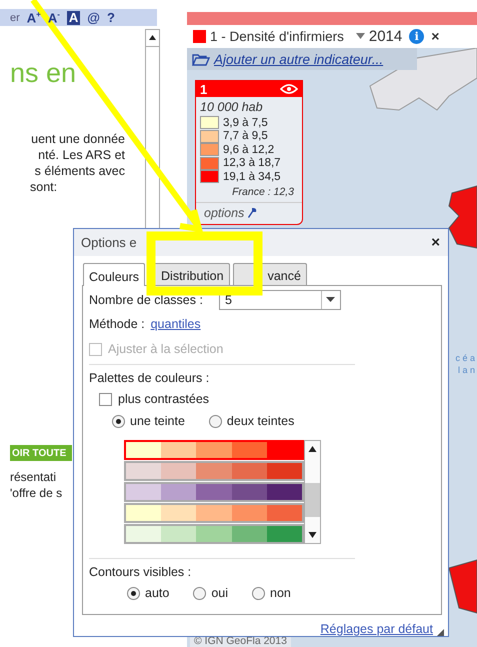 The image size is (477, 647). Describe the element at coordinates (157, 593) in the screenshot. I see `radio-label: auto` at that location.